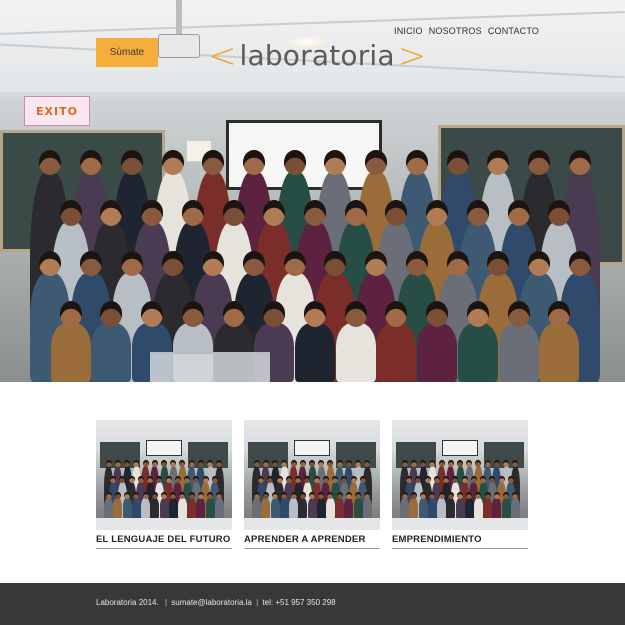  I want to click on card-emprendimiento: EMPRENDIMIENTO, so click(460, 484).